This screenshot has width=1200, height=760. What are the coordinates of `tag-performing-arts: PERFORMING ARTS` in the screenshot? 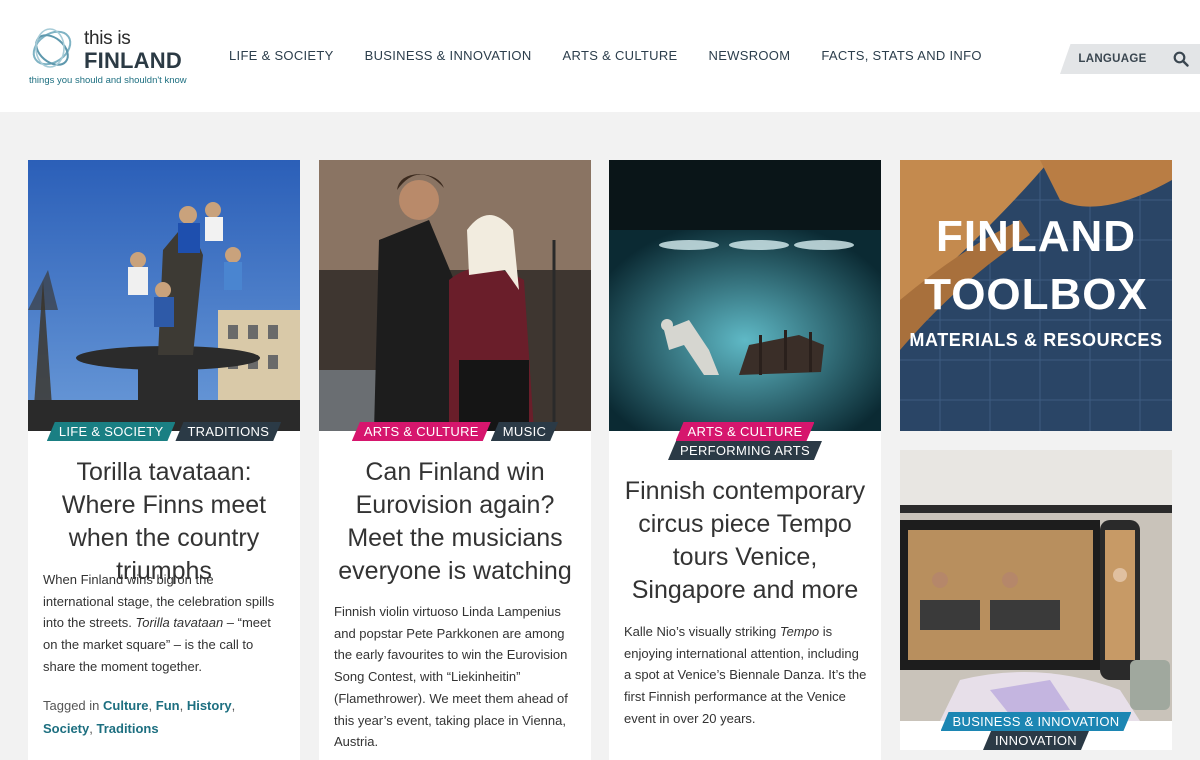 It's located at (745, 450).